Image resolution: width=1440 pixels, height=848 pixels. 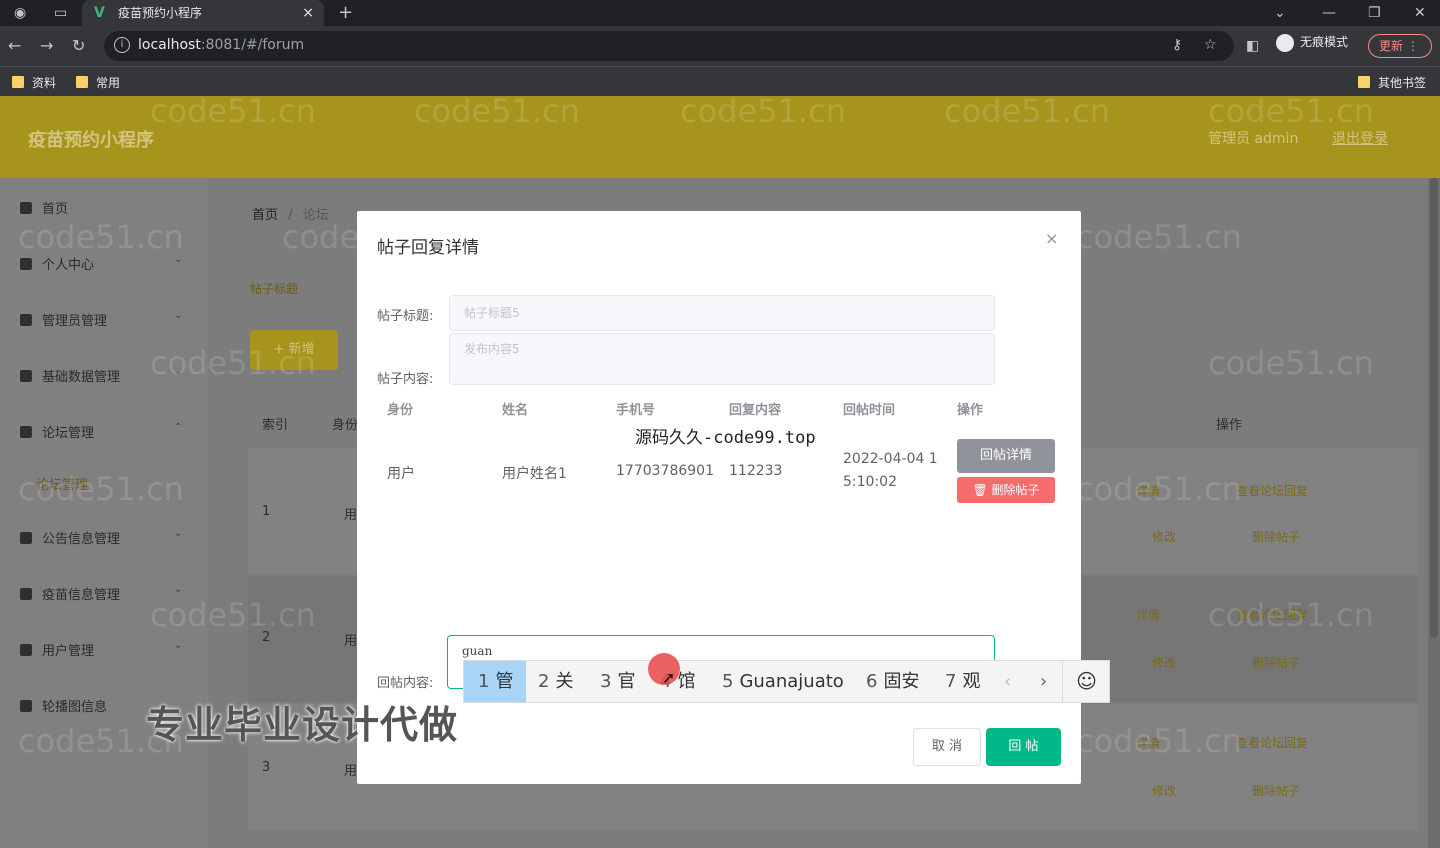 I want to click on logout-link: 退出登录, so click(x=1360, y=138).